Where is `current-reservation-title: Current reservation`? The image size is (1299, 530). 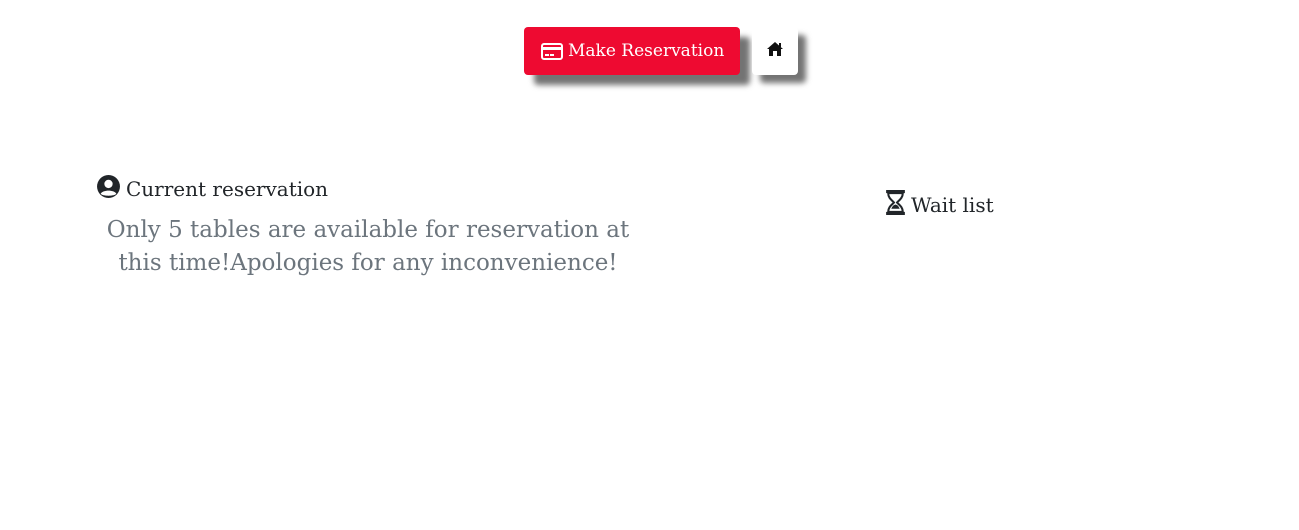
current-reservation-title: Current reservation is located at coordinates (227, 189).